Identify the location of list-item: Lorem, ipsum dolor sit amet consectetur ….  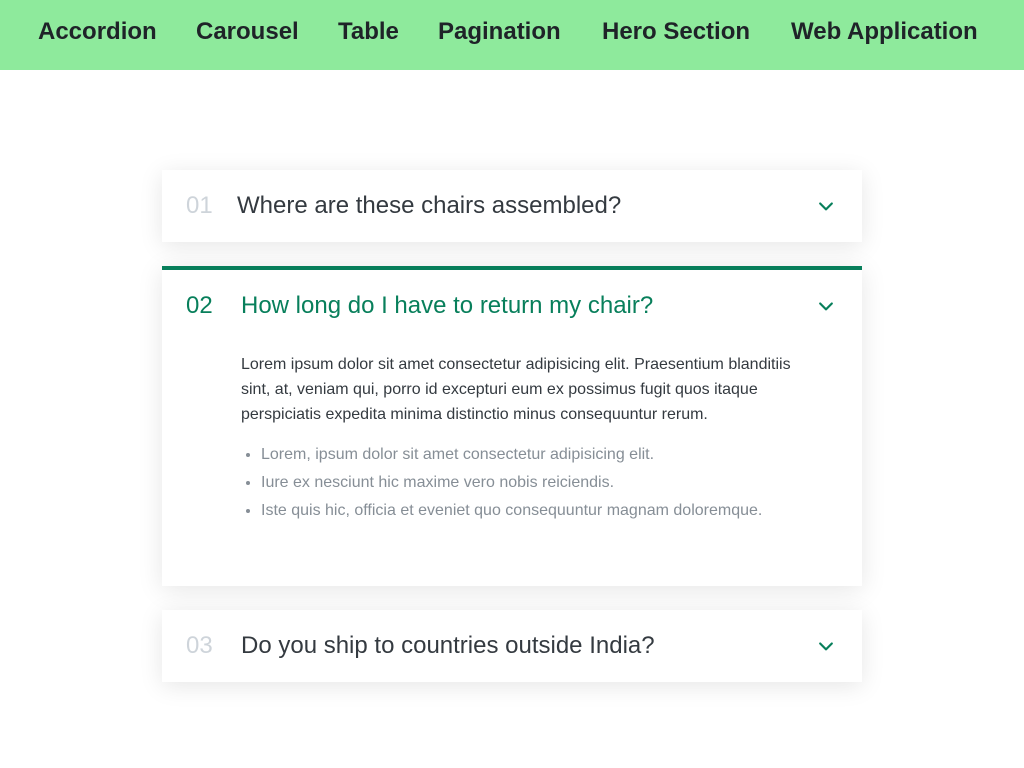
(531, 455).